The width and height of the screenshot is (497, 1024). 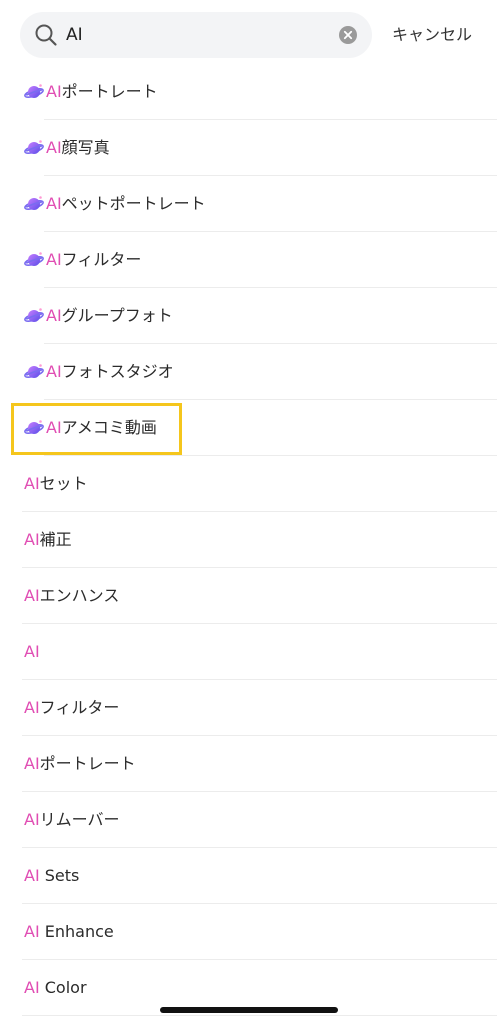 I want to click on result-text: セット, so click(x=63, y=483).